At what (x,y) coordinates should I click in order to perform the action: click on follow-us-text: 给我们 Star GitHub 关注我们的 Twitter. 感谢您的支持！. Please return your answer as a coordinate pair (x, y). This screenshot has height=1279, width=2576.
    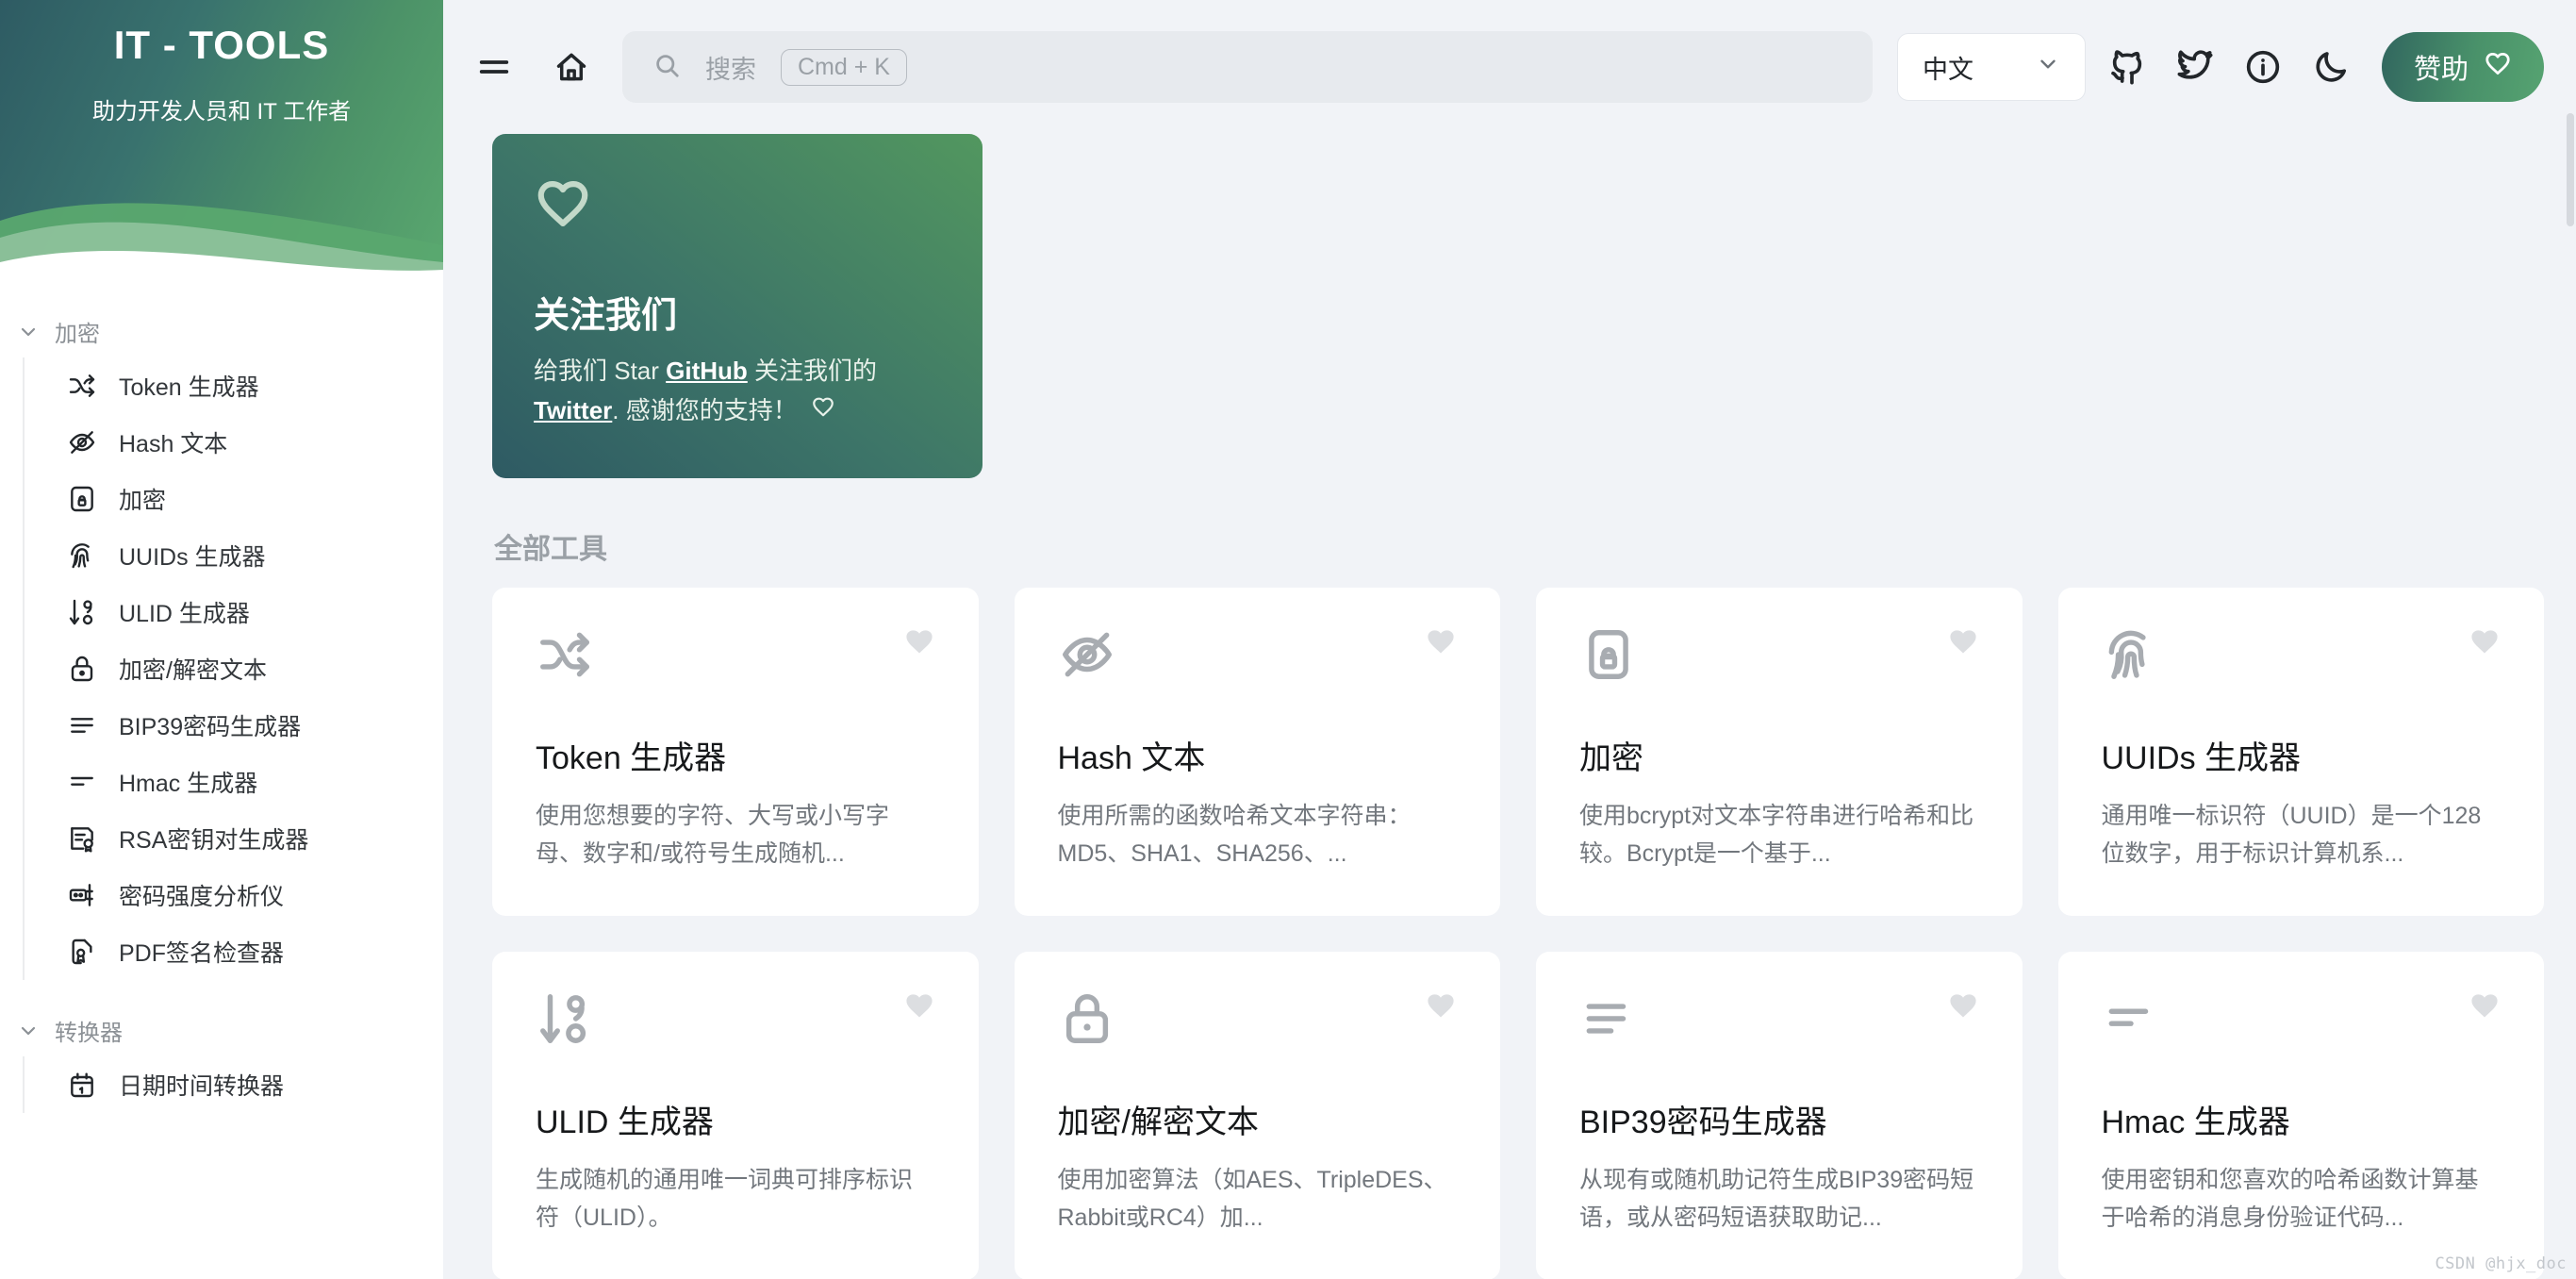
    Looking at the image, I should click on (737, 391).